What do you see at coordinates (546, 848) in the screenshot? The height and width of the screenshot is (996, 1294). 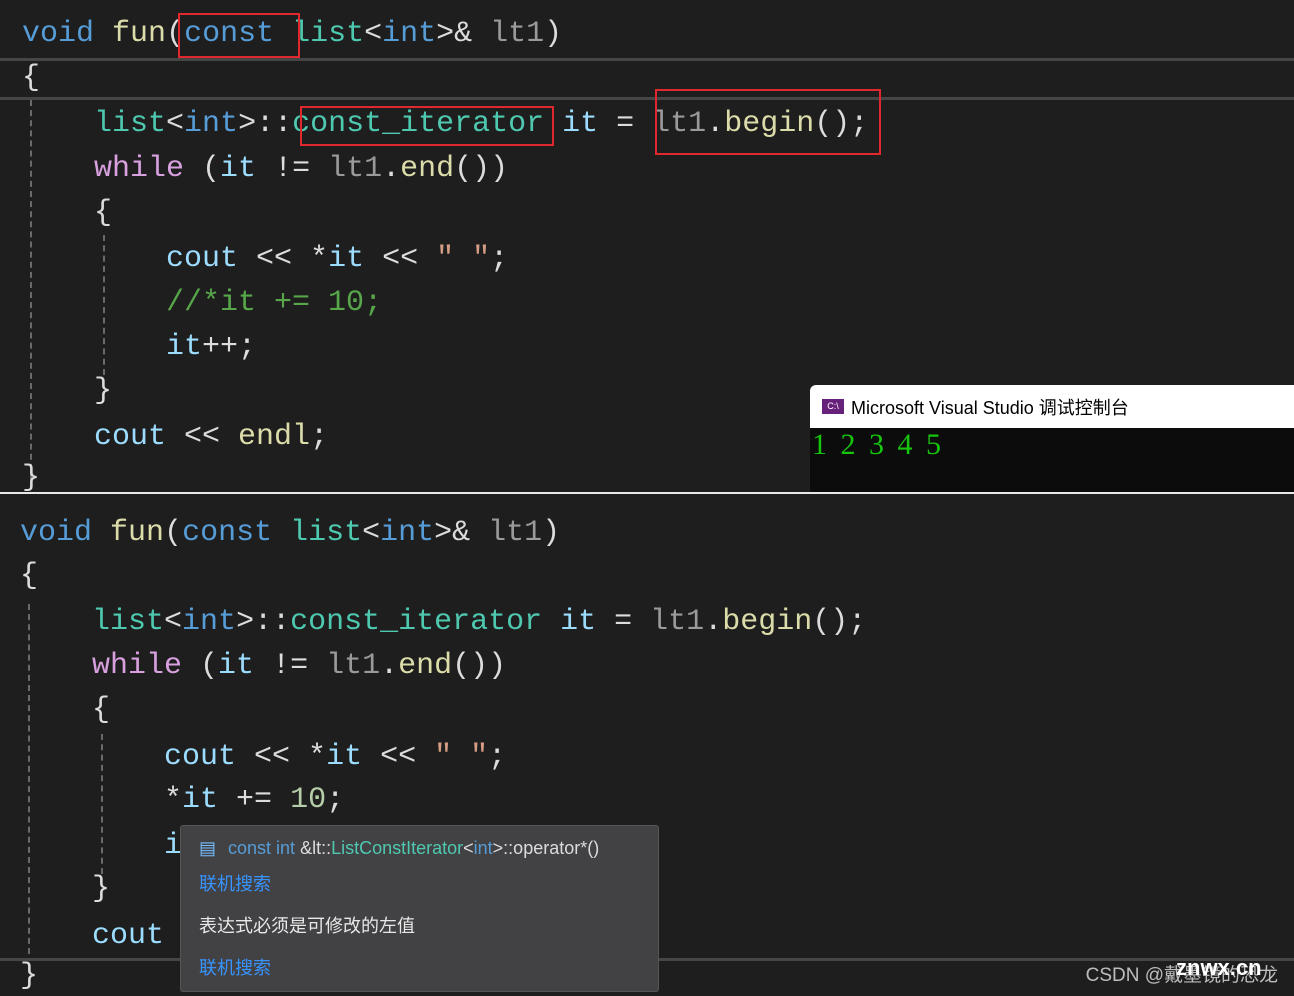 I see `sig-text: >::operator*()` at bounding box center [546, 848].